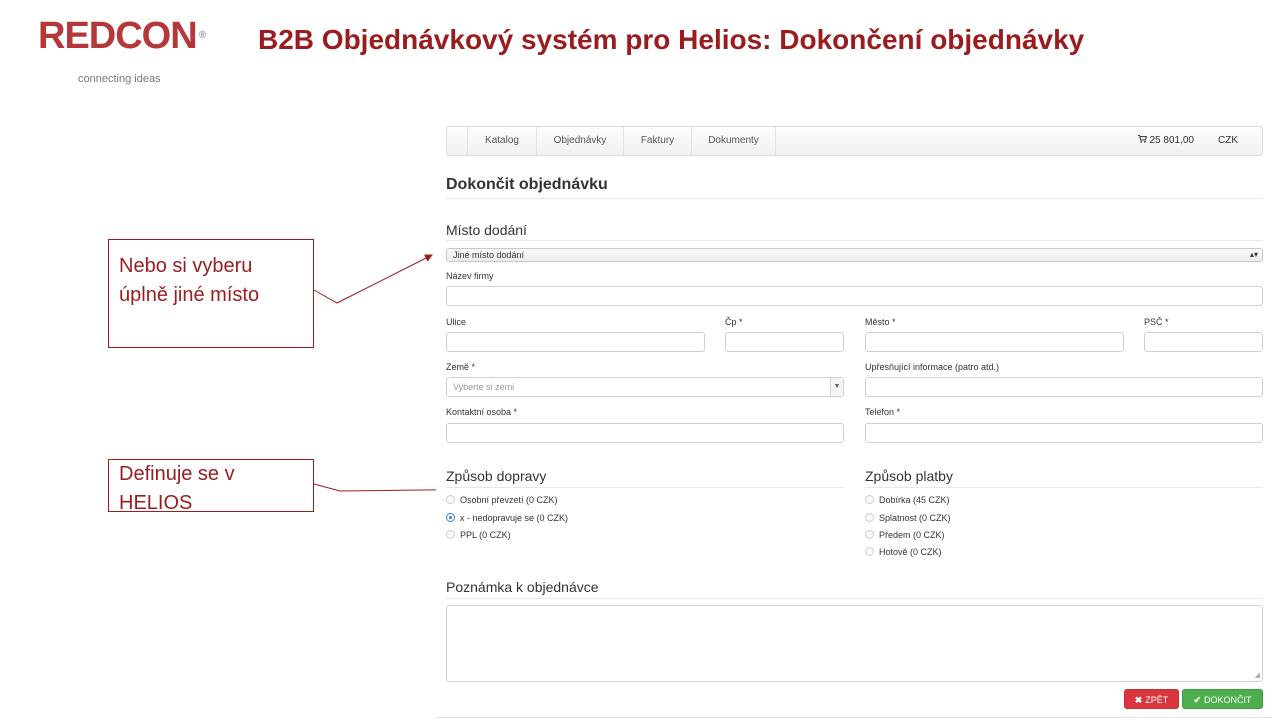 The width and height of the screenshot is (1280, 720). I want to click on back-button-label: ZPĚT, so click(1157, 700).